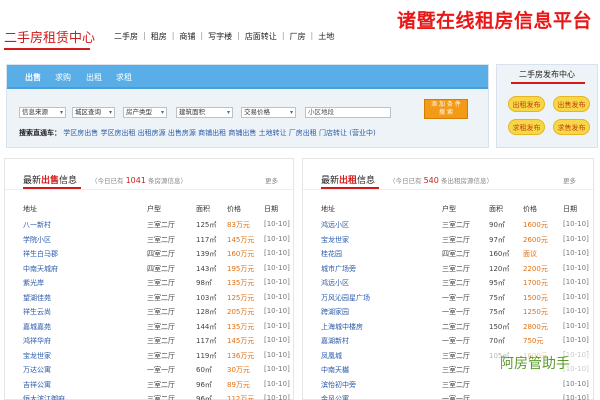 Image resolution: width=600 pixels, height=400 pixels. What do you see at coordinates (37, 341) in the screenshot?
I see `row-address: 鸿祥华府` at bounding box center [37, 341].